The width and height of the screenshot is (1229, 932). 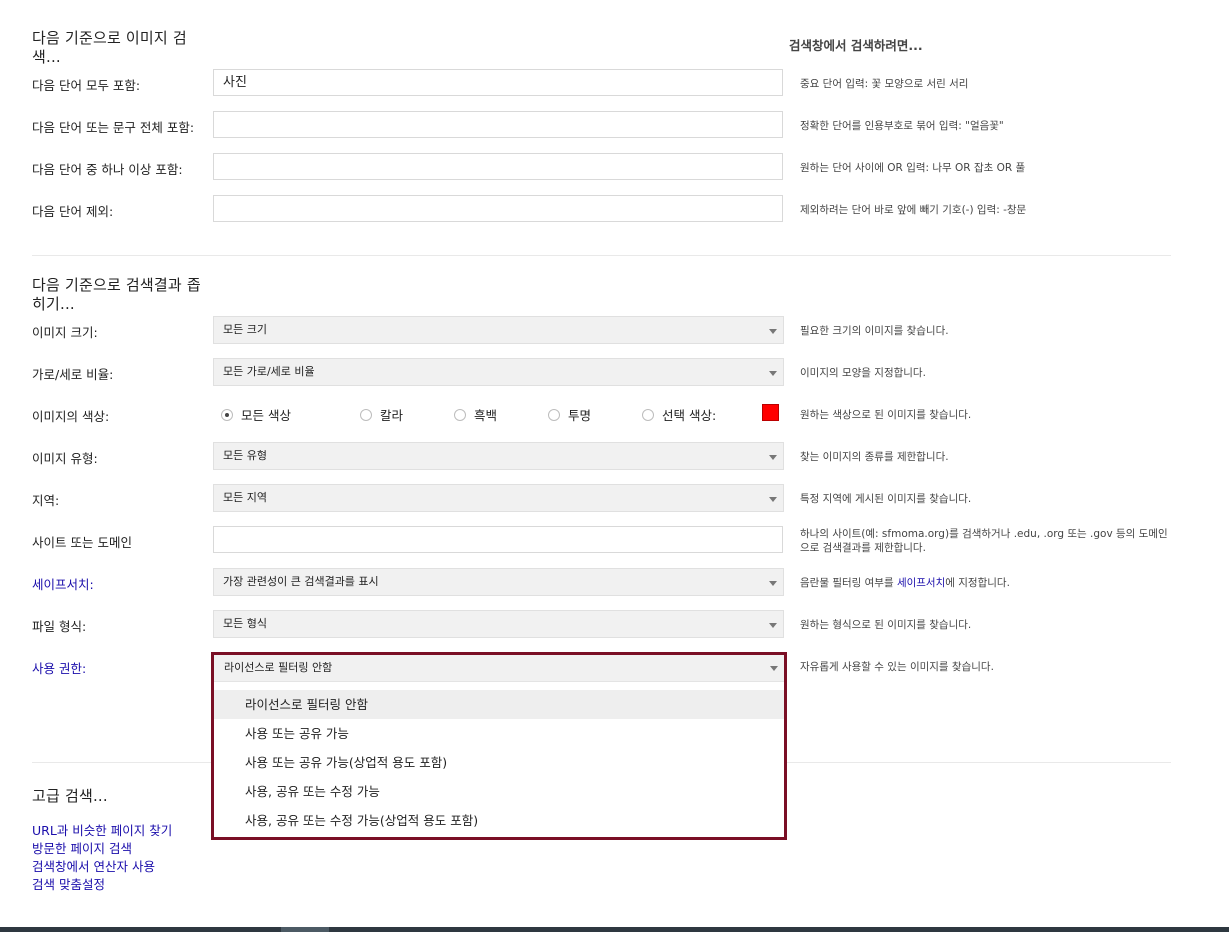 What do you see at coordinates (245, 455) in the screenshot?
I see `image-type-value: 모든 유형` at bounding box center [245, 455].